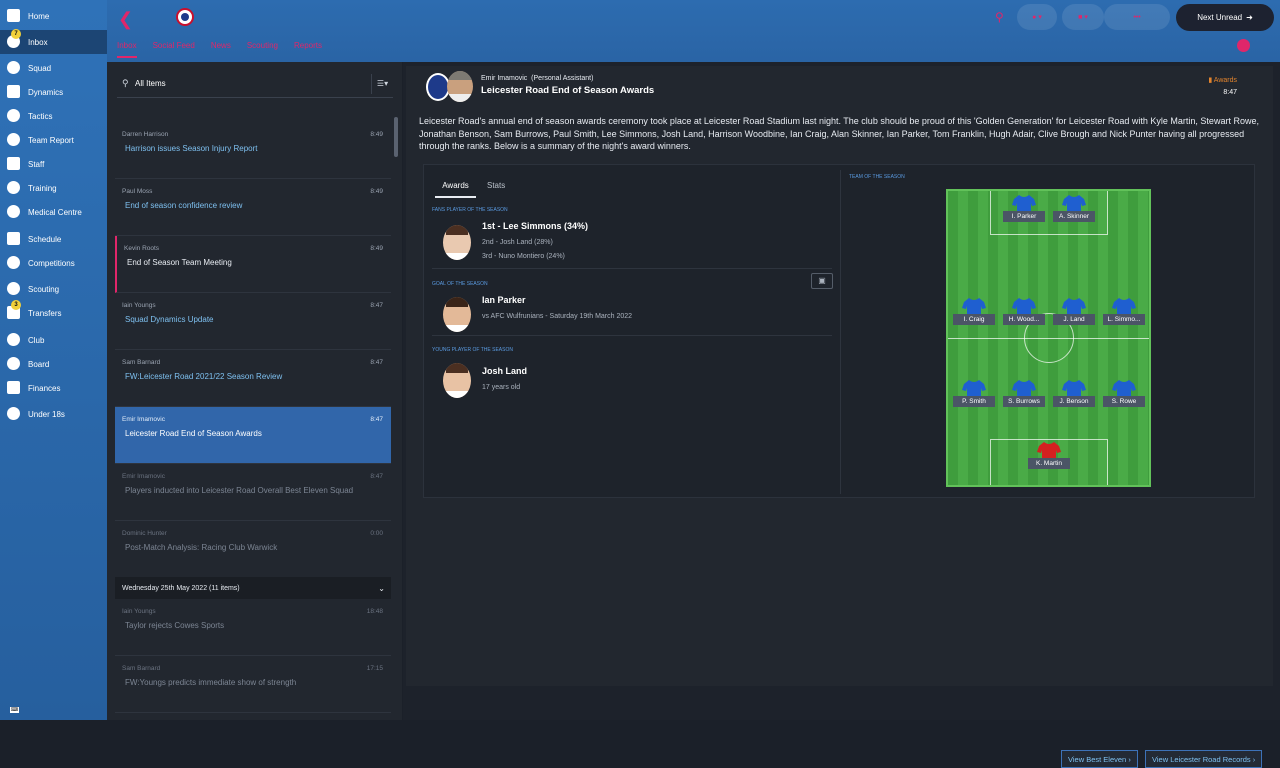  I want to click on sidebar-item-team-report: Team Report, so click(53, 140).